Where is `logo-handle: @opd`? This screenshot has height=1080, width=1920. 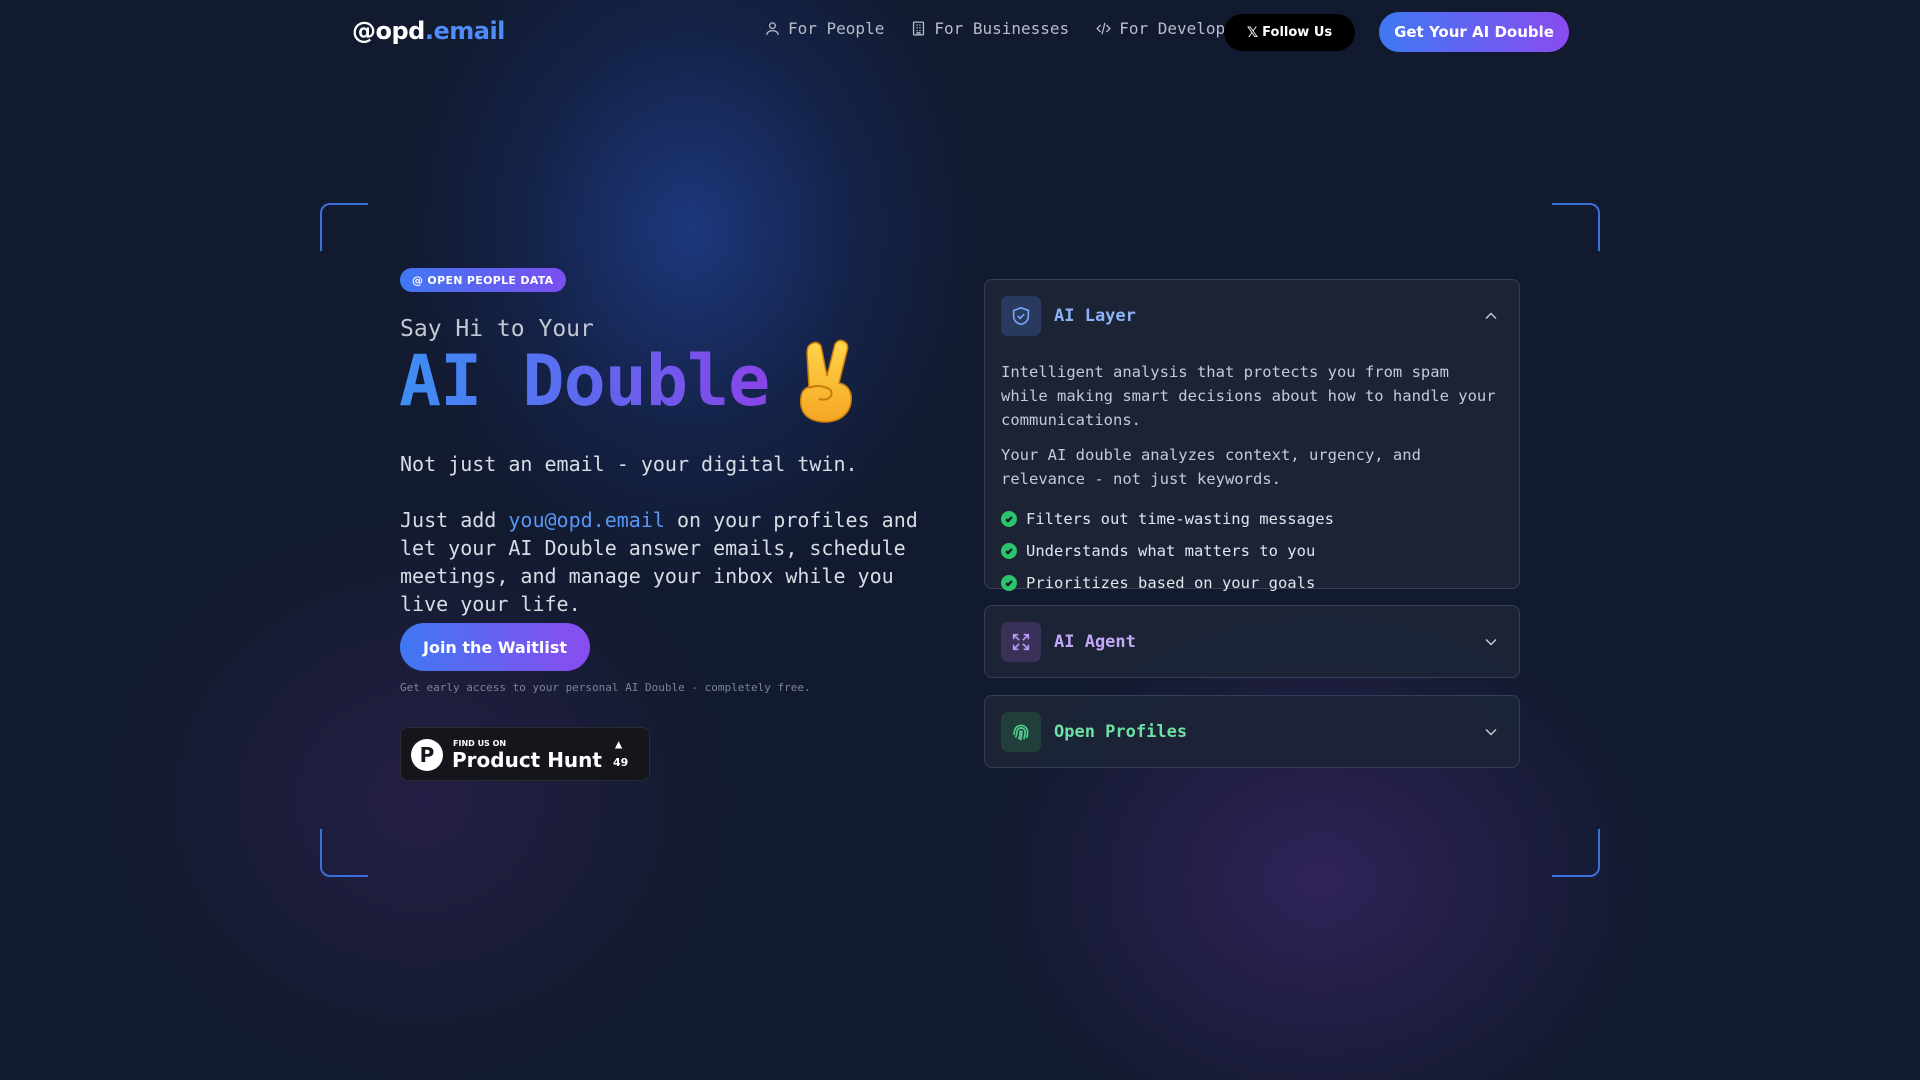
logo-handle: @opd is located at coordinates (388, 31).